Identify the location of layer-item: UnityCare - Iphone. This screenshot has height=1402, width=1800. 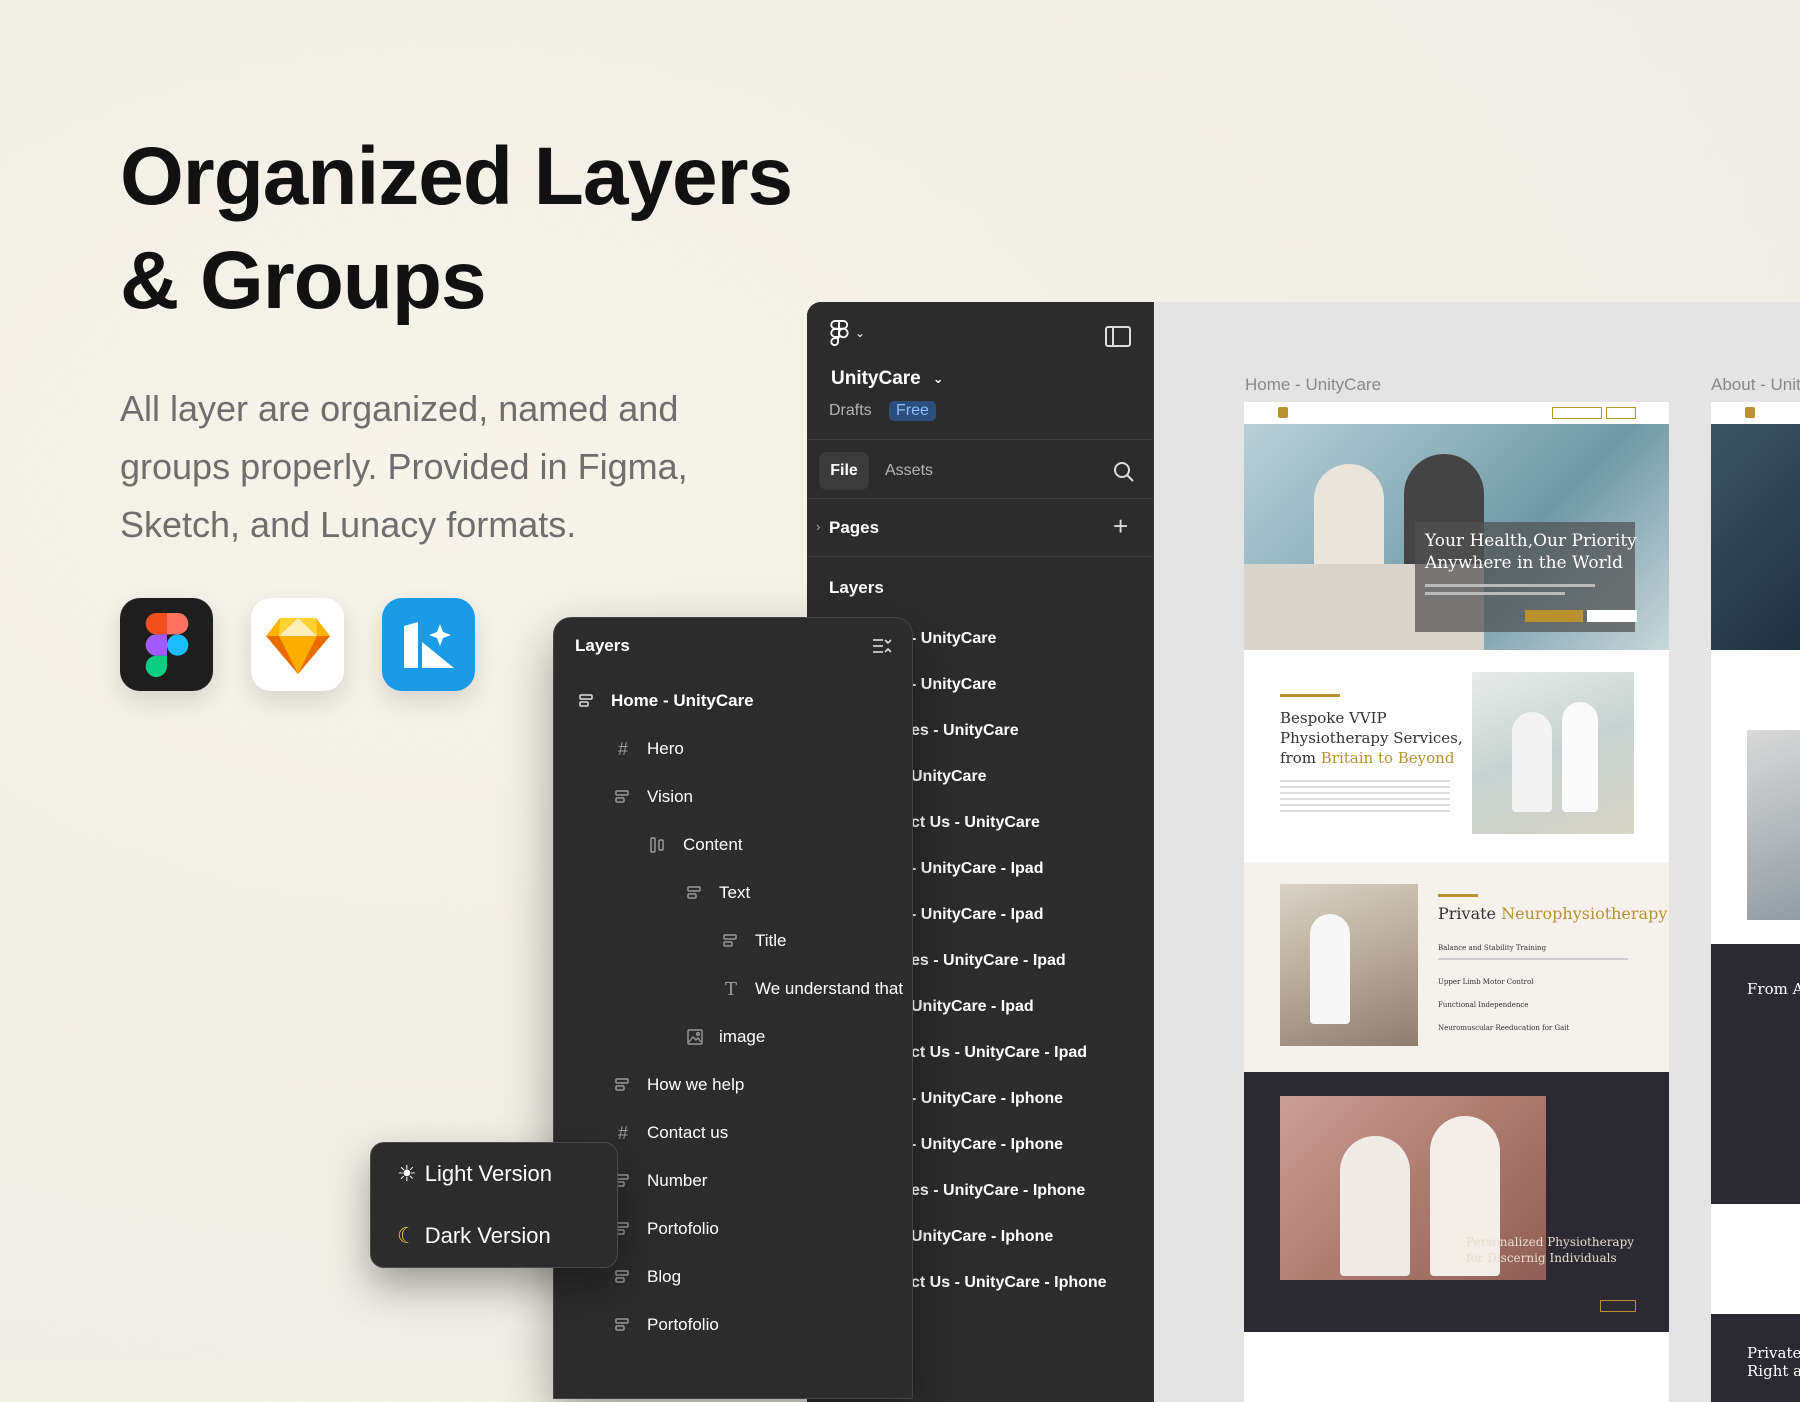
(982, 1237).